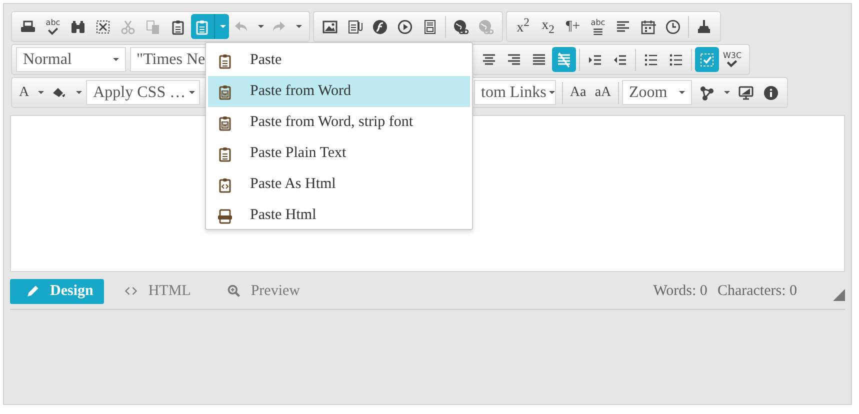 The height and width of the screenshot is (414, 859). Describe the element at coordinates (757, 291) in the screenshot. I see `counter-text: Characters: 0` at that location.